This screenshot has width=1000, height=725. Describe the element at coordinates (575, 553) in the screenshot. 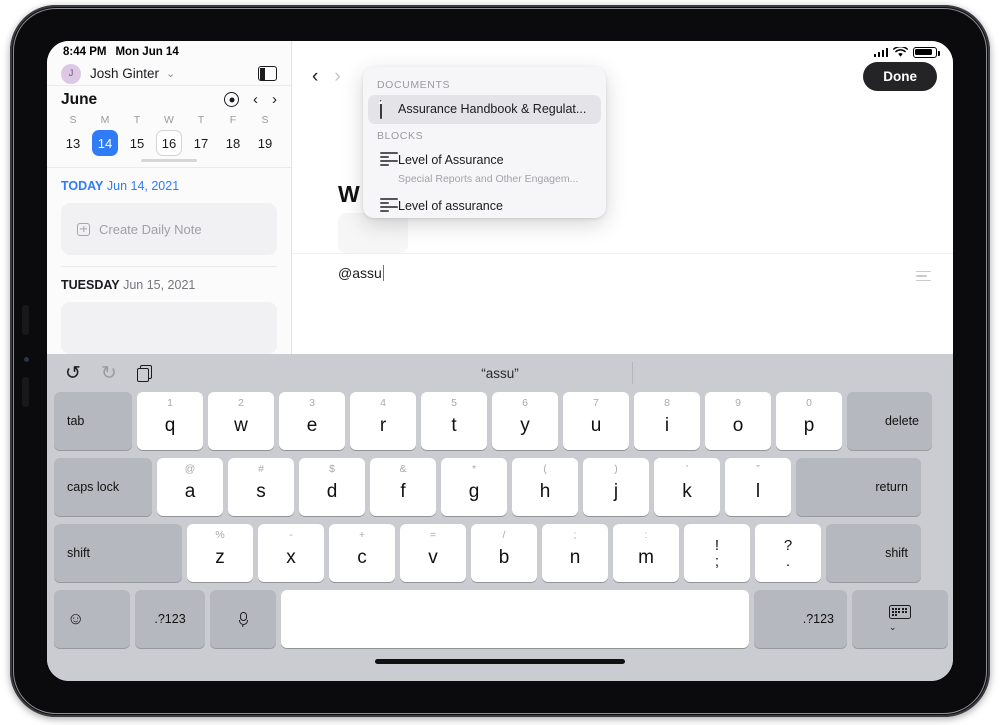

I see `key-n: ; n` at that location.